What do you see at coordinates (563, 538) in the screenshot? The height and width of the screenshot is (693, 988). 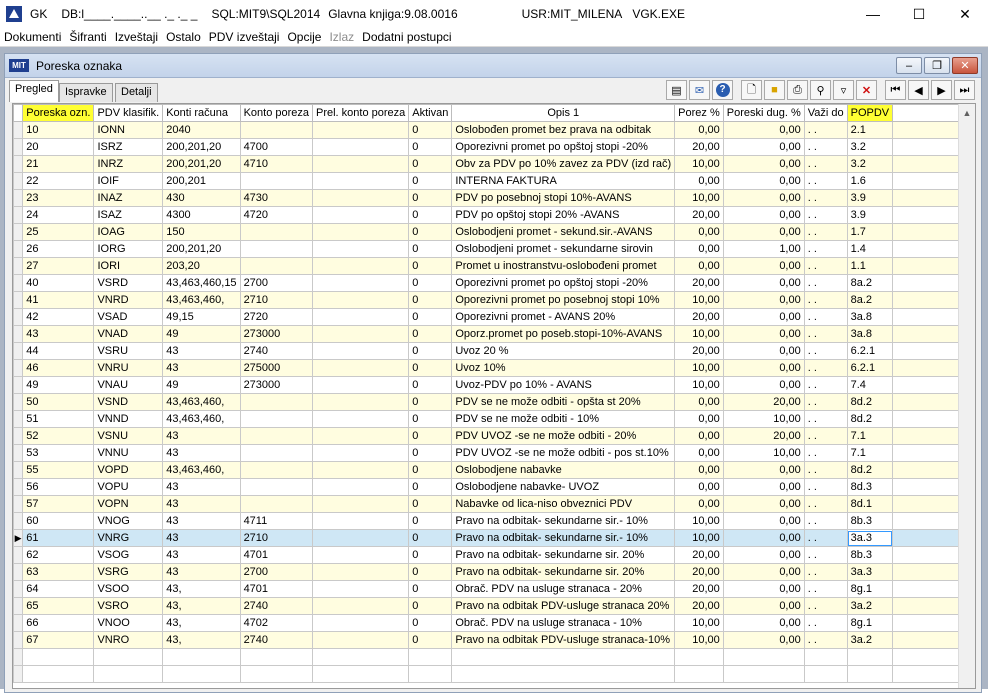 I see `cell-opis-1: Pravo na odbitak- sekundarne sir.- 10%` at bounding box center [563, 538].